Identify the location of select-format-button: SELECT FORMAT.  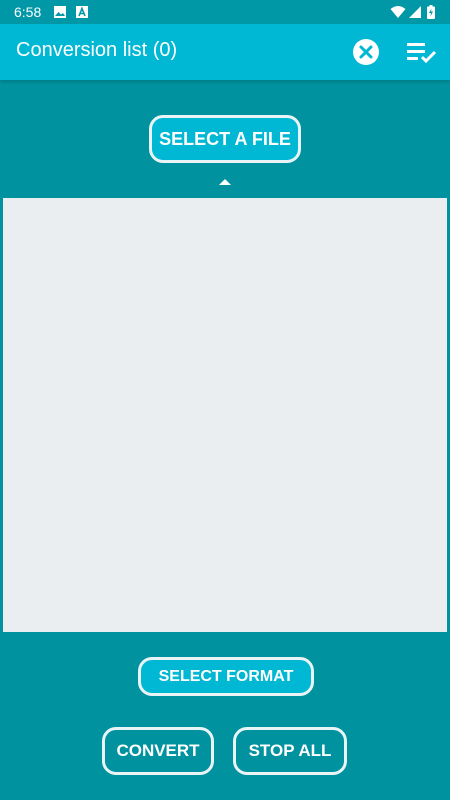
(226, 676).